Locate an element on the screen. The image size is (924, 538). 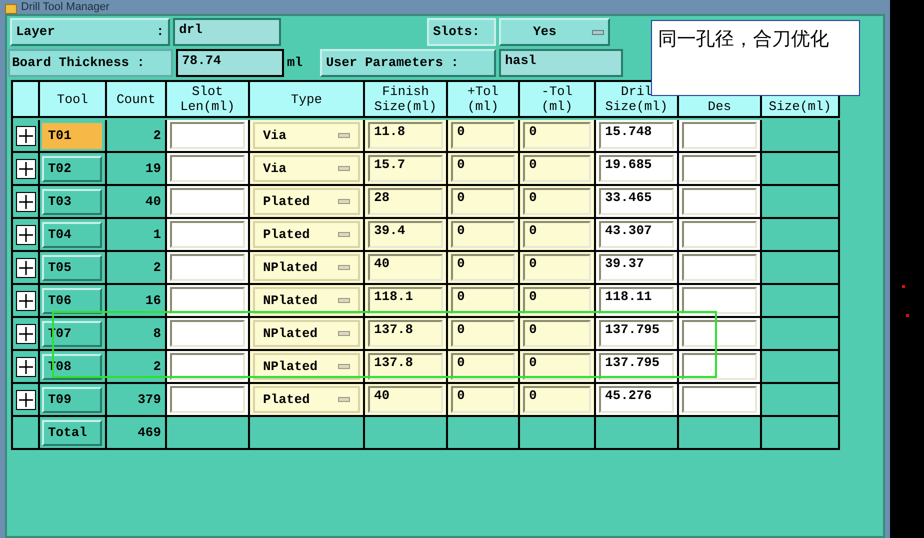
tool-button: T02 is located at coordinates (72, 169).